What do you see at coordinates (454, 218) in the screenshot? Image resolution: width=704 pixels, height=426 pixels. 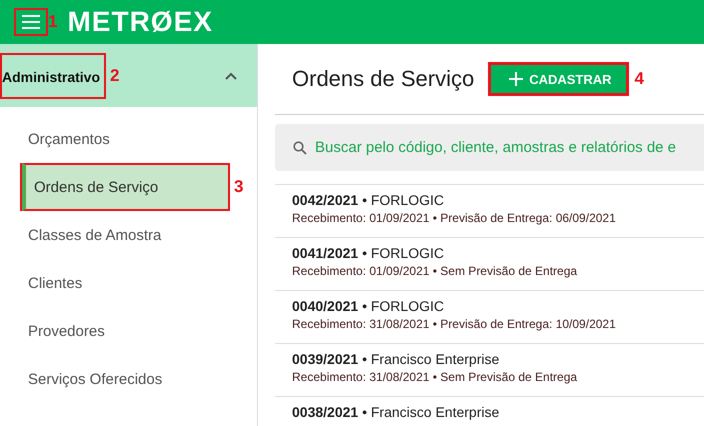 I see `order-dates: Recebimento: 01/09/2021 • Previsão de Entrega: 06/09/2021` at bounding box center [454, 218].